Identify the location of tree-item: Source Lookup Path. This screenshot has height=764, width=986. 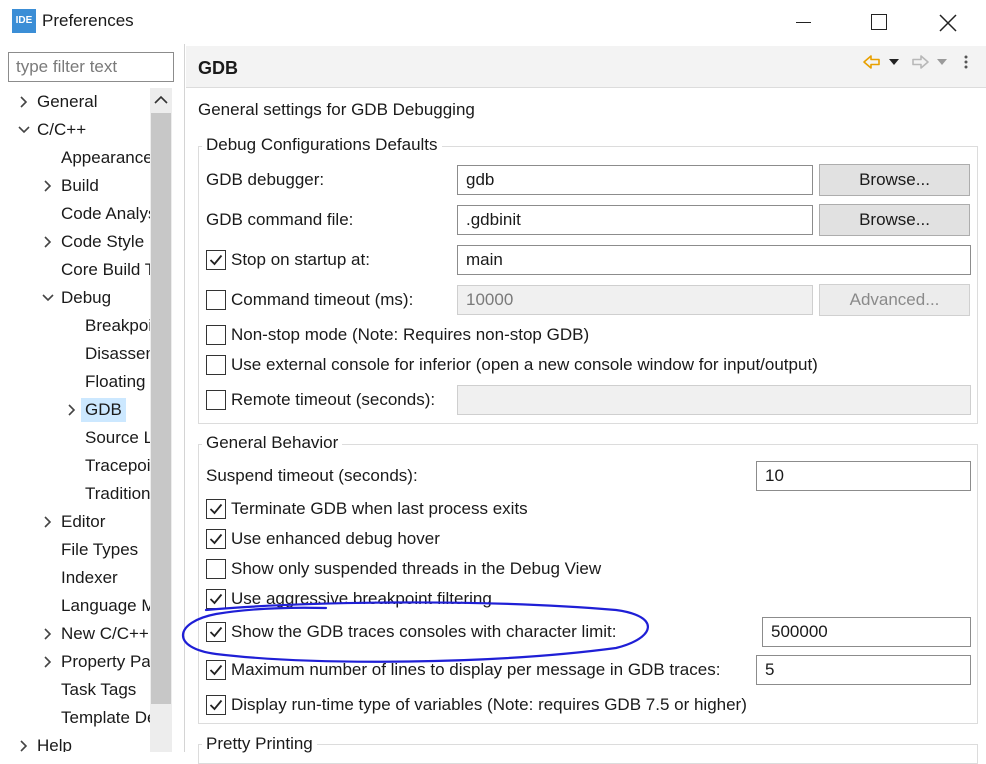
(117, 438).